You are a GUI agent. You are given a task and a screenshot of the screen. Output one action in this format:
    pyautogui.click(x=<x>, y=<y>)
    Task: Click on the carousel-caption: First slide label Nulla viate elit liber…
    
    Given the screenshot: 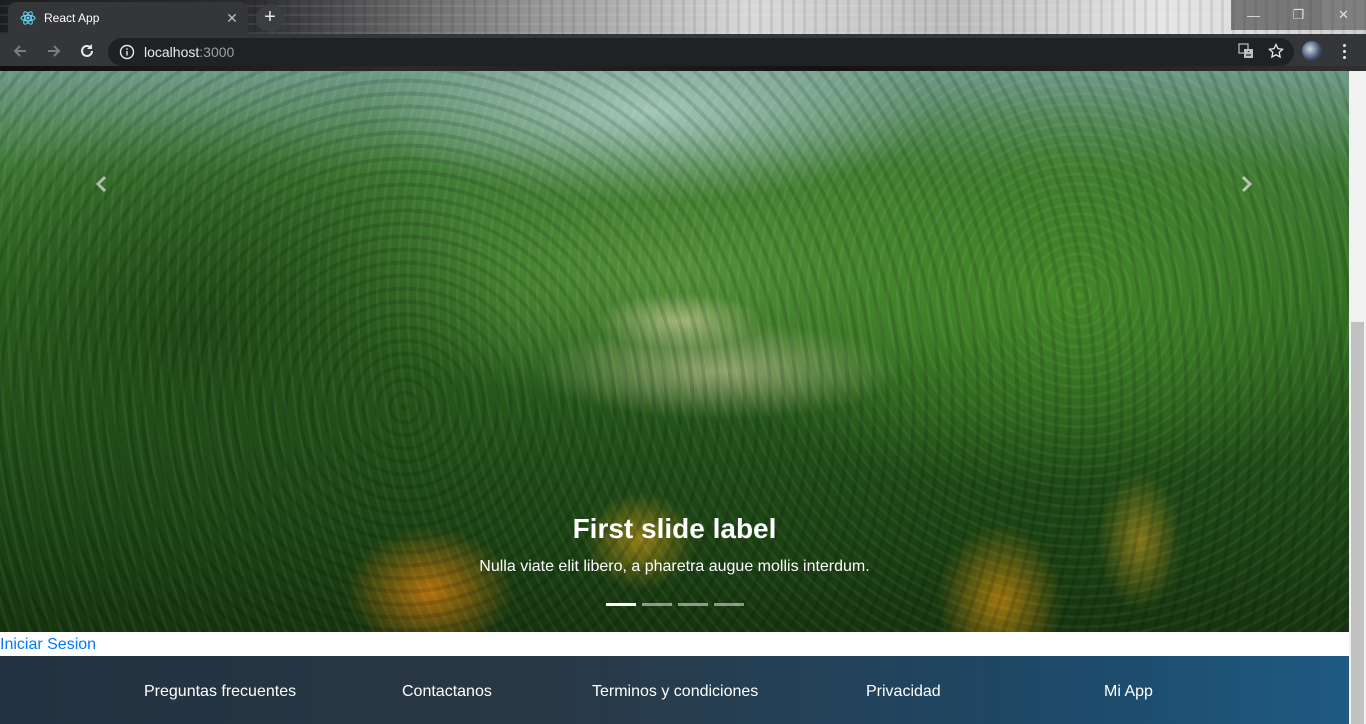 What is the action you would take?
    pyautogui.click(x=674, y=544)
    